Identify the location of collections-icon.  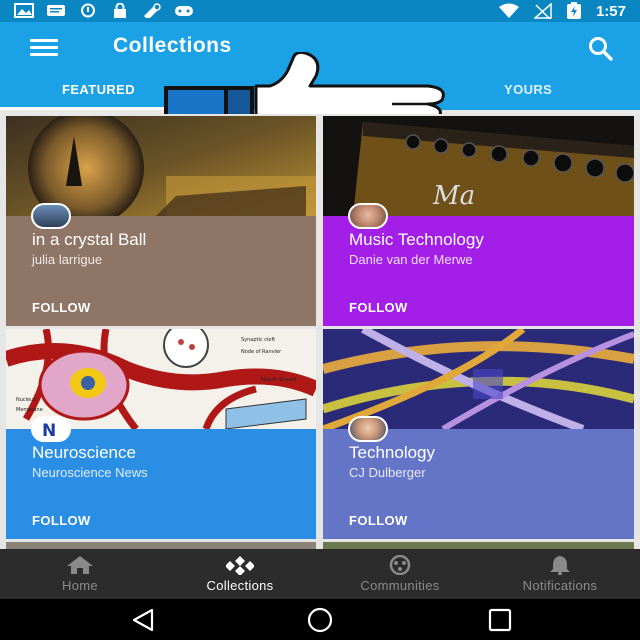
(240, 565).